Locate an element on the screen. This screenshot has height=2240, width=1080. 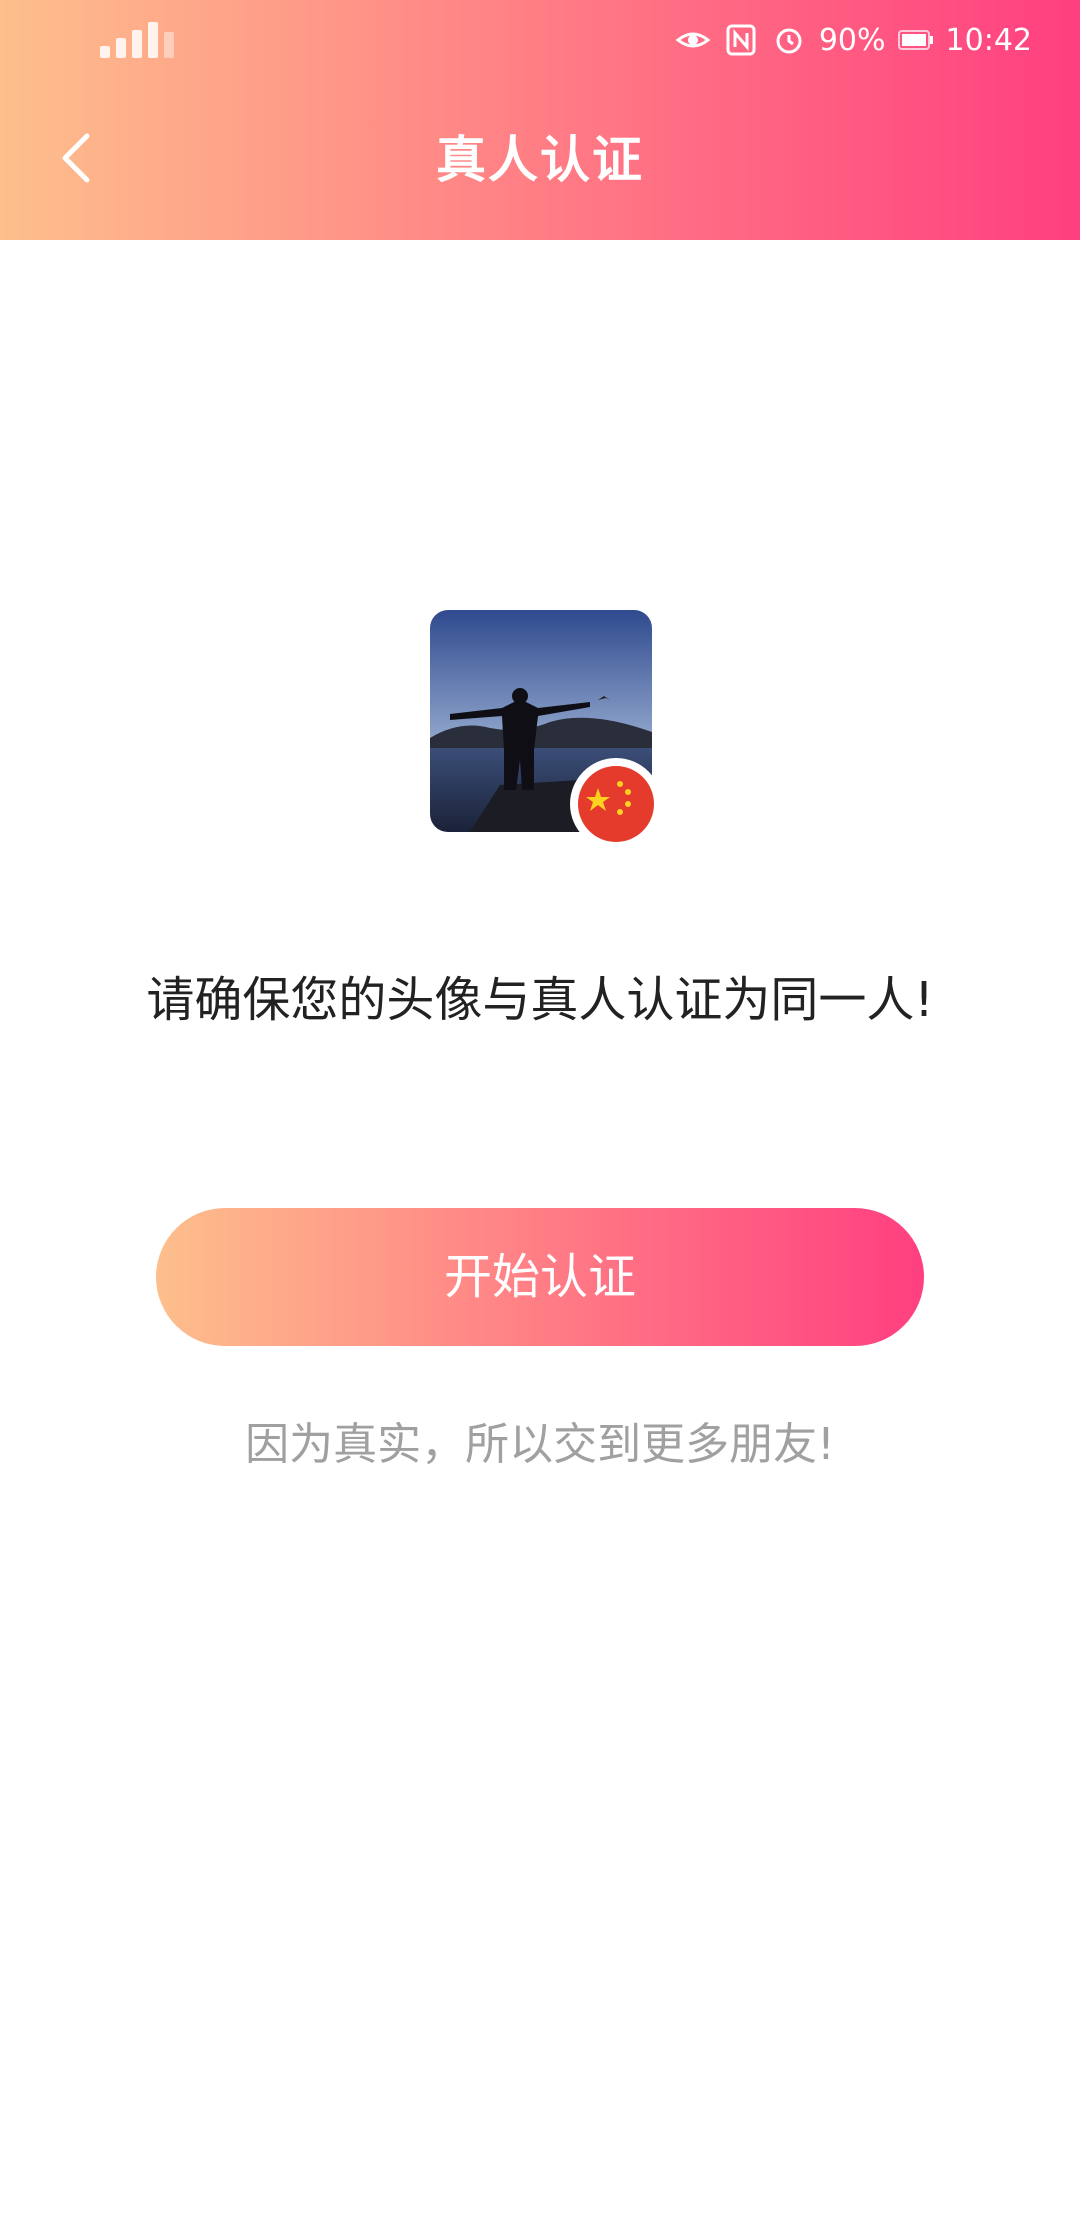
eye-icon is located at coordinates (693, 40).